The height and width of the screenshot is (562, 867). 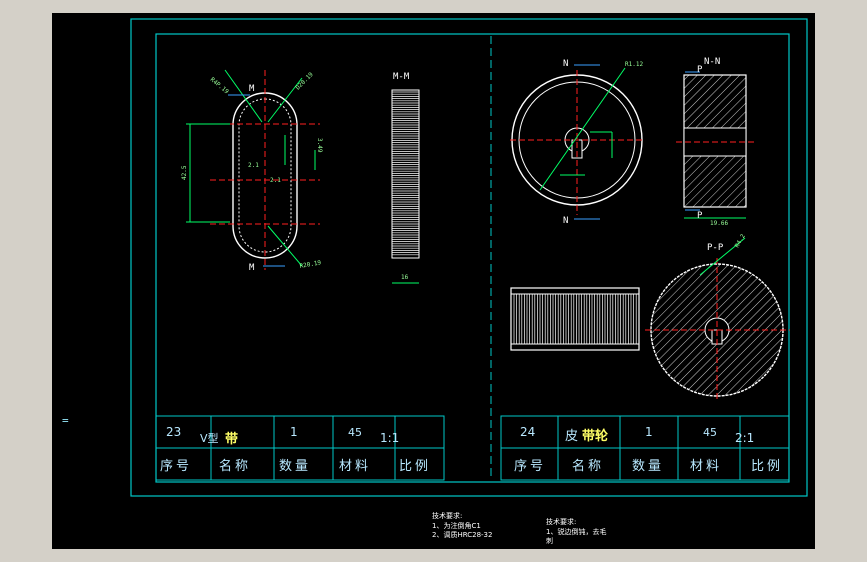 I want to click on pulley-mark-top: N, so click(x=565, y=64).